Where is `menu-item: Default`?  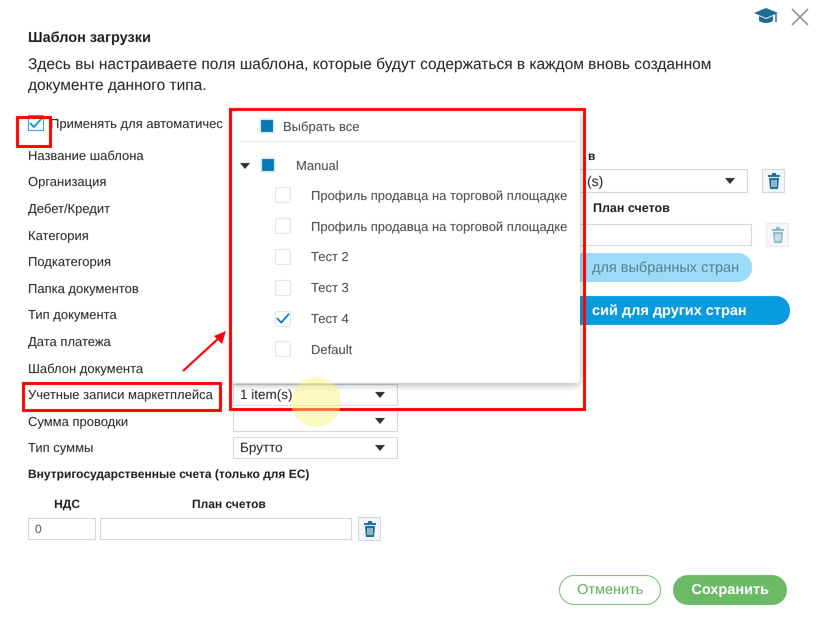 menu-item: Default is located at coordinates (331, 349).